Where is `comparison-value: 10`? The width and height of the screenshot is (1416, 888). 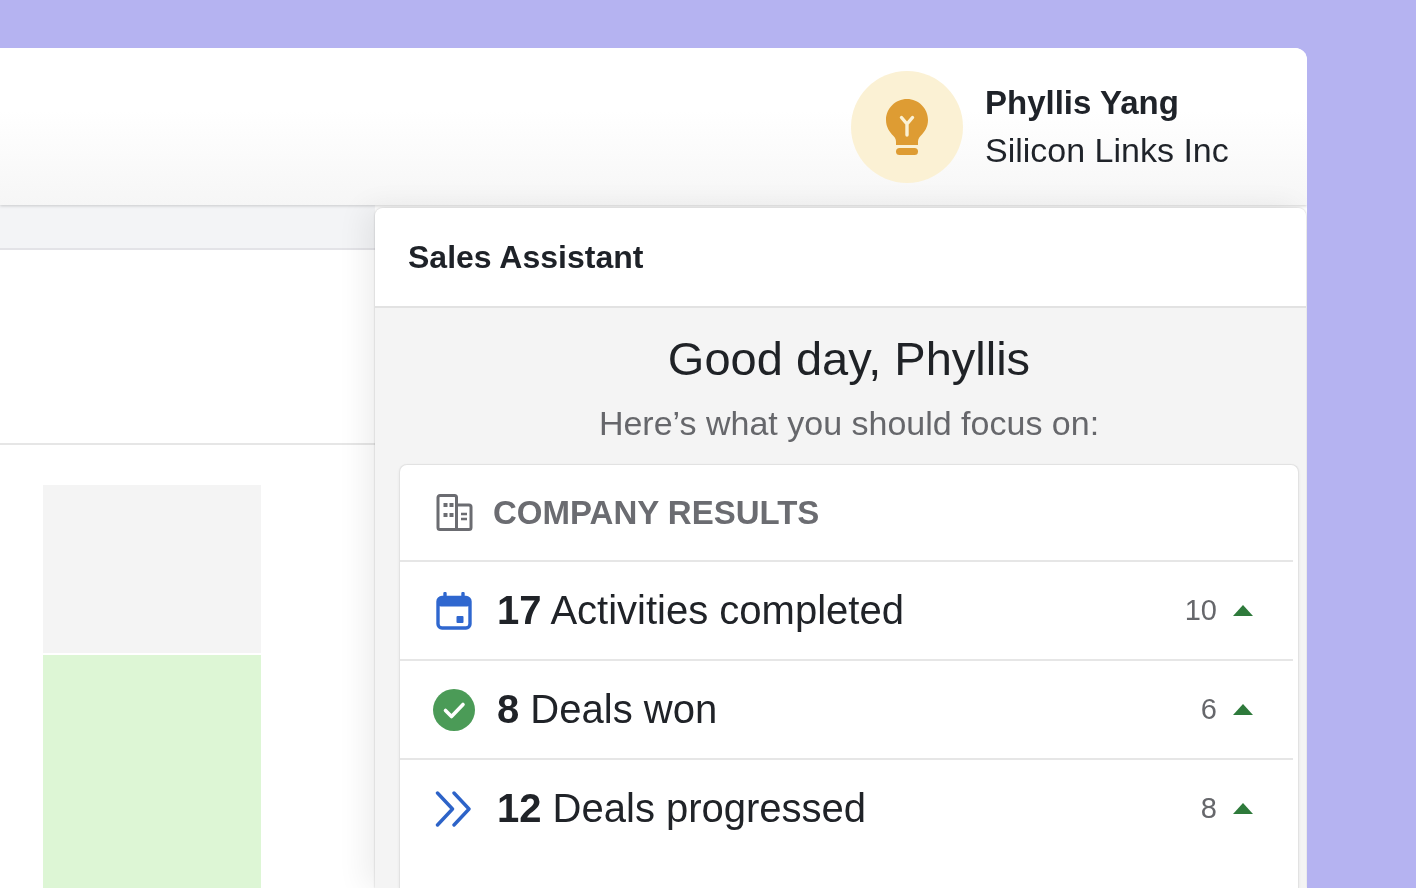
comparison-value: 10 is located at coordinates (1200, 610).